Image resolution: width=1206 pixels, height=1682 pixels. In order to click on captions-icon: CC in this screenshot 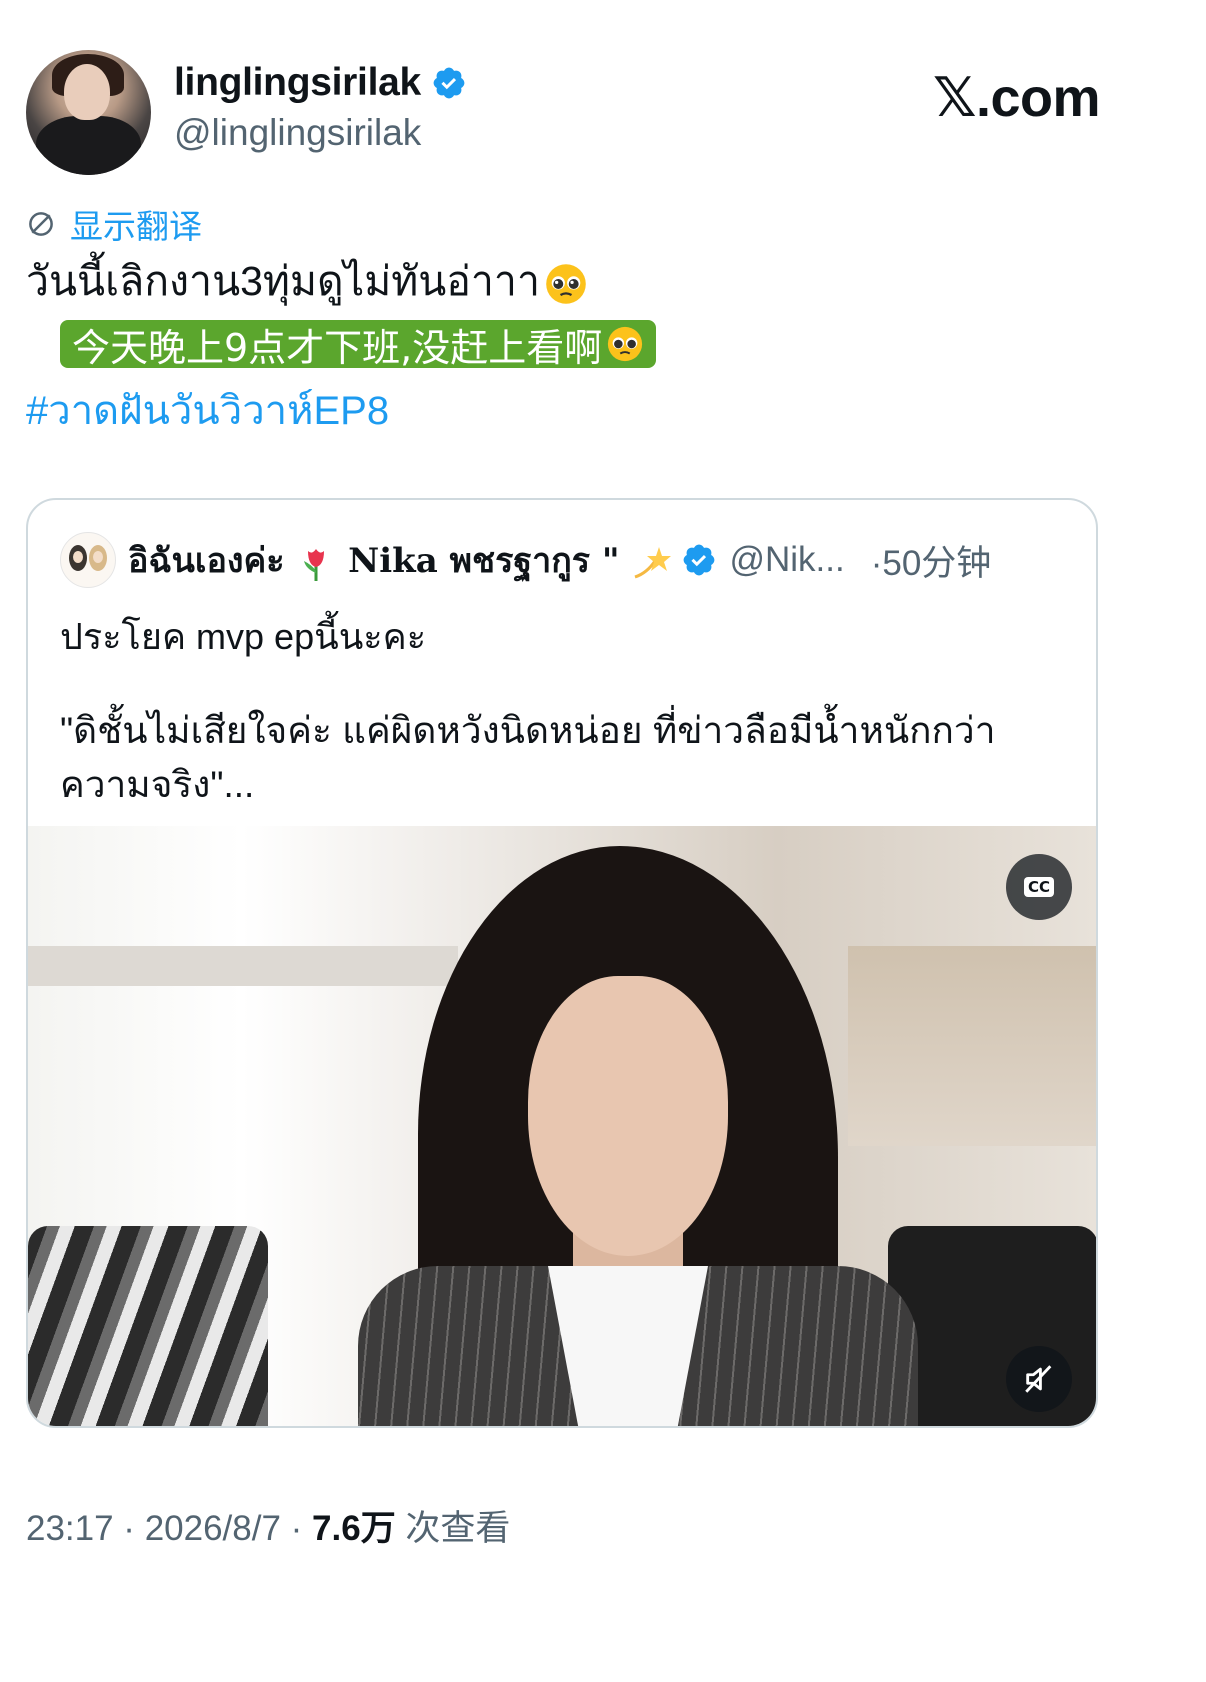, I will do `click(1039, 887)`.